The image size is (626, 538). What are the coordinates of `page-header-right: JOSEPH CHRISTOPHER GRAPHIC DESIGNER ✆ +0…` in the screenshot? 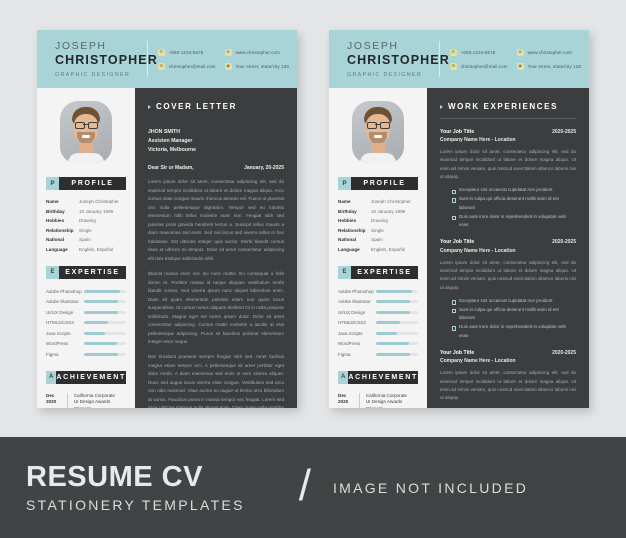 It's located at (459, 59).